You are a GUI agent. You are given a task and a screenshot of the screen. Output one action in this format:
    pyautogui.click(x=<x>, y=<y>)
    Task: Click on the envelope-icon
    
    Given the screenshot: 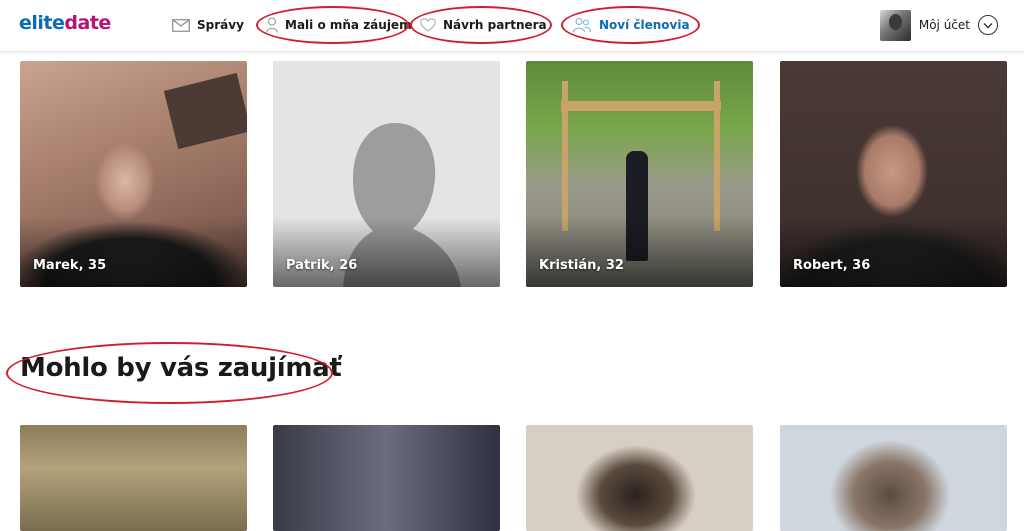 What is the action you would take?
    pyautogui.click(x=181, y=25)
    